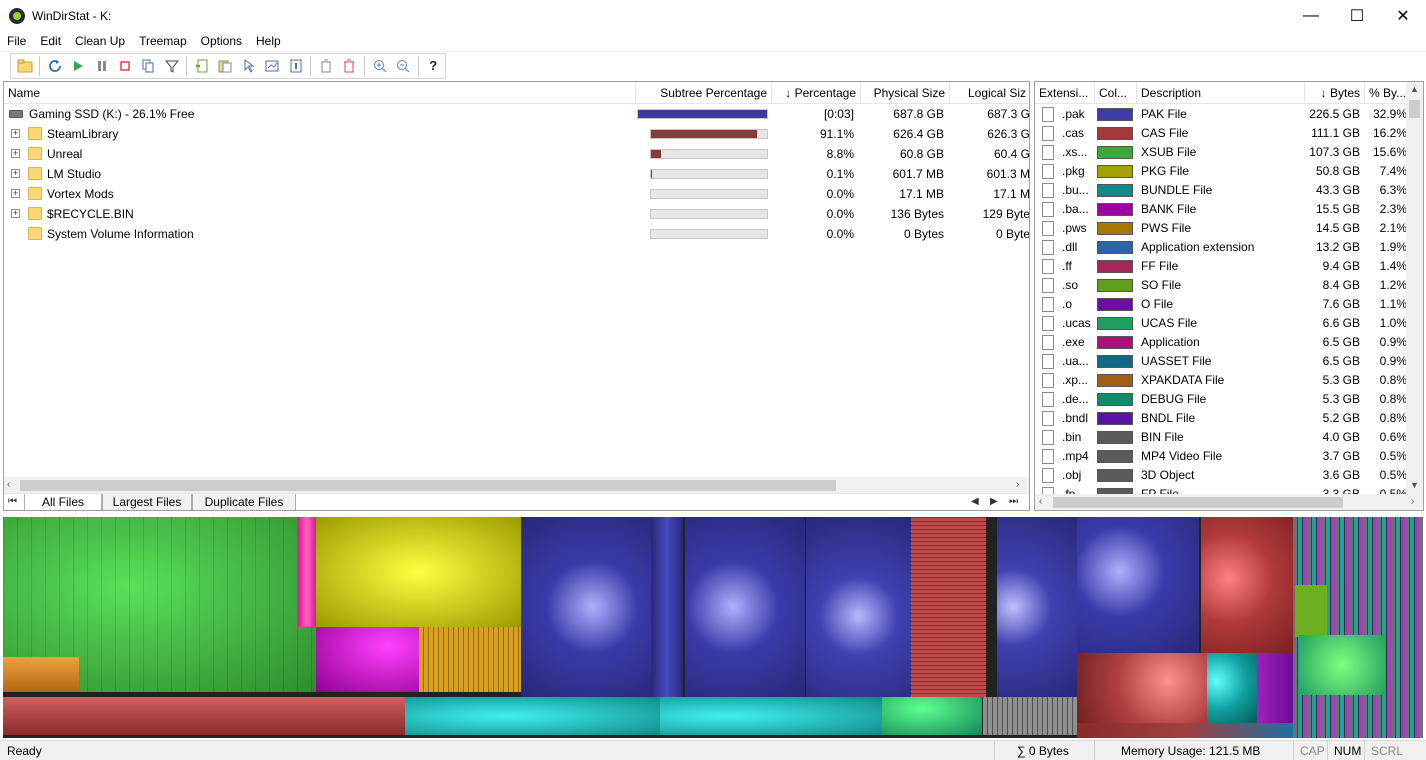  What do you see at coordinates (704, 93) in the screenshot?
I see `column-subtree-percentage: Subtree Percentage` at bounding box center [704, 93].